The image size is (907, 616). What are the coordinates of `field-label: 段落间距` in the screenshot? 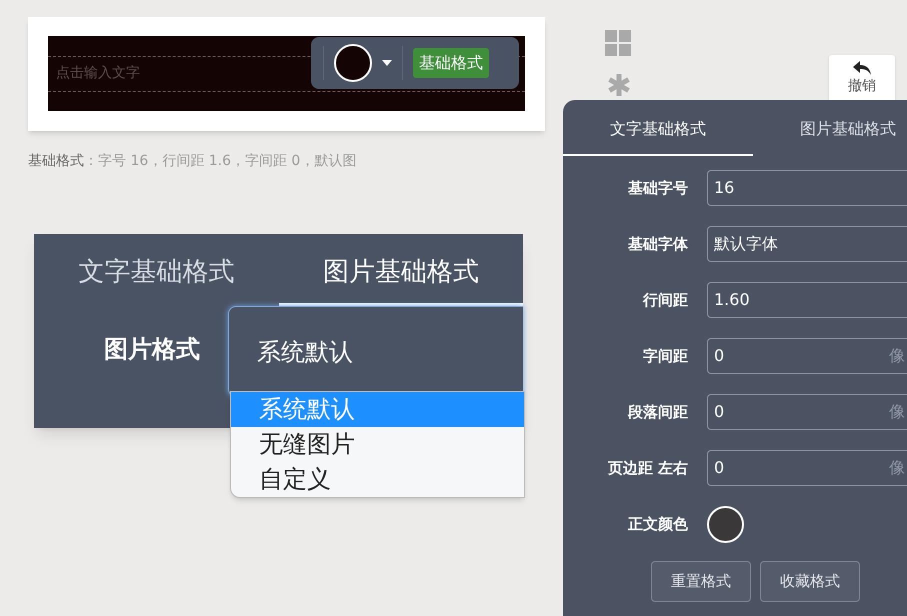 It's located at (657, 412).